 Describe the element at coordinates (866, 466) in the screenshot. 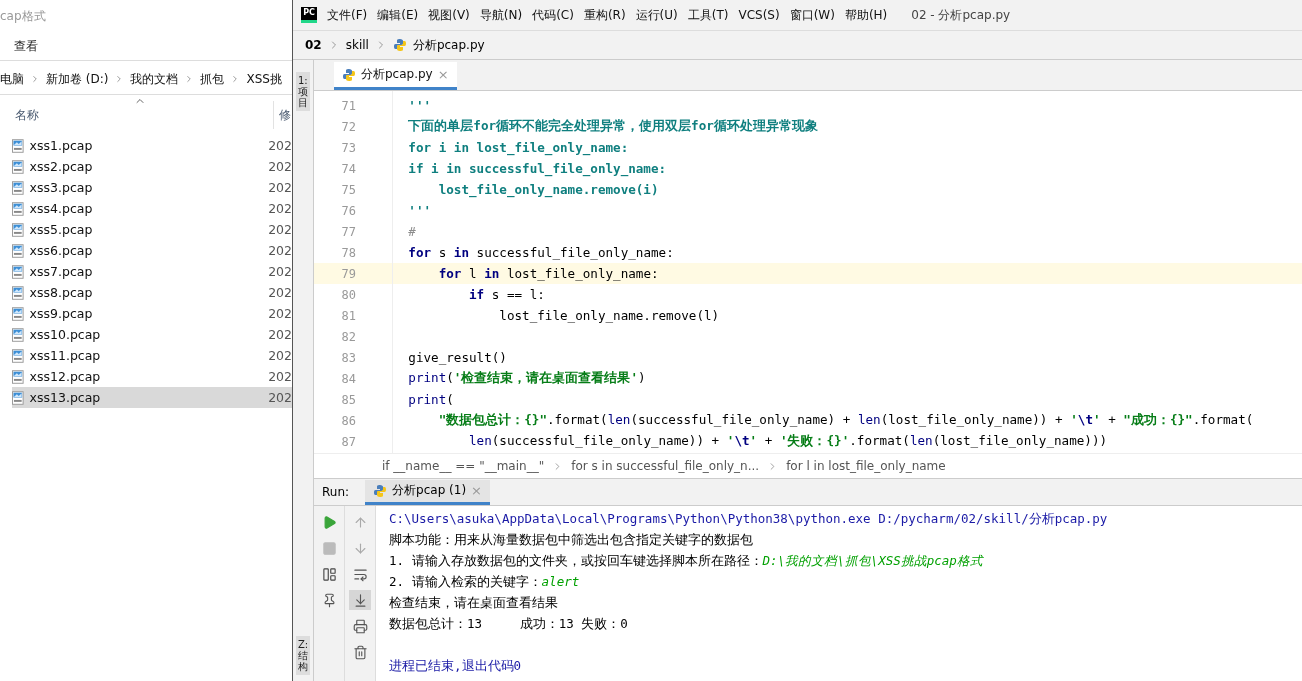

I see `breadcrumb-item: for l in lost_file_only_name` at that location.